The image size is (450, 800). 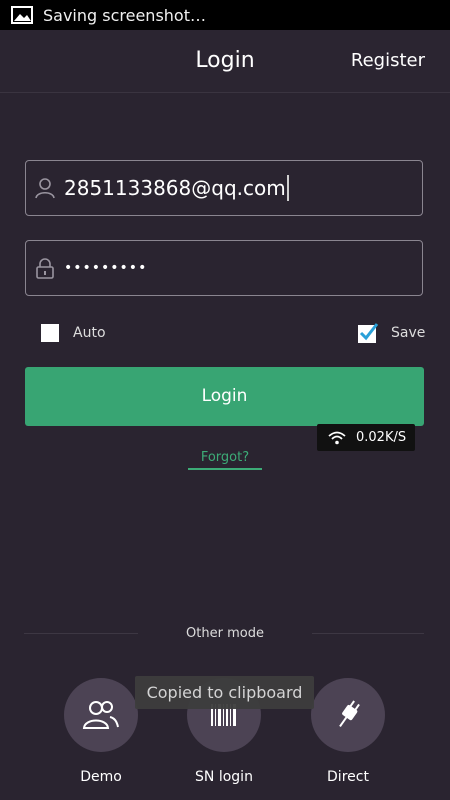 What do you see at coordinates (348, 777) in the screenshot?
I see `direct-mode-label: Direct` at bounding box center [348, 777].